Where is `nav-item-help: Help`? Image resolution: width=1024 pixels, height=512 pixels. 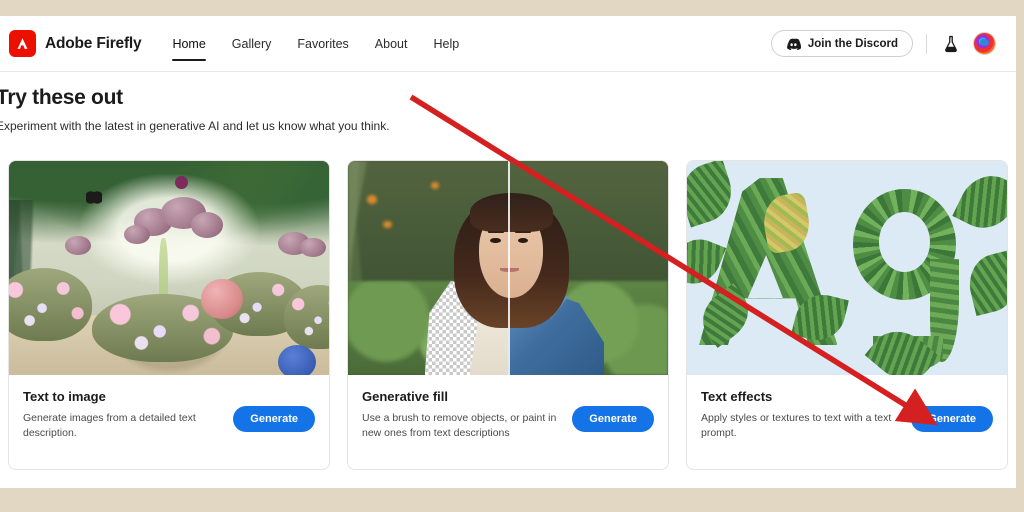 nav-item-help: Help is located at coordinates (446, 44).